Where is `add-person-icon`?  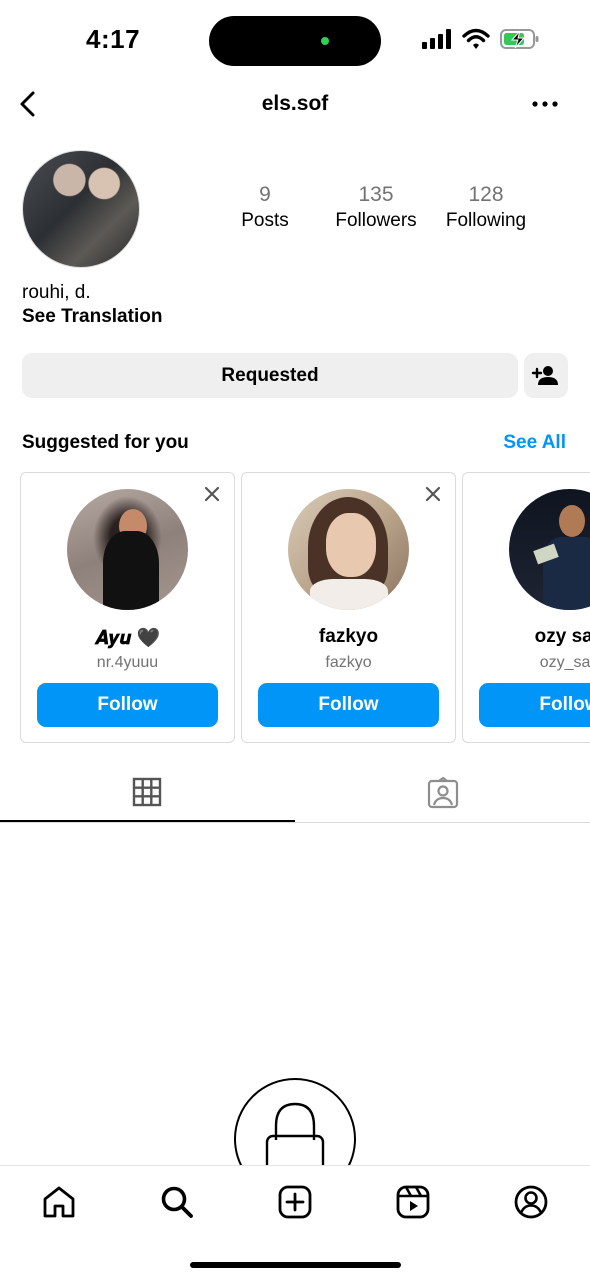
add-person-icon is located at coordinates (544, 375).